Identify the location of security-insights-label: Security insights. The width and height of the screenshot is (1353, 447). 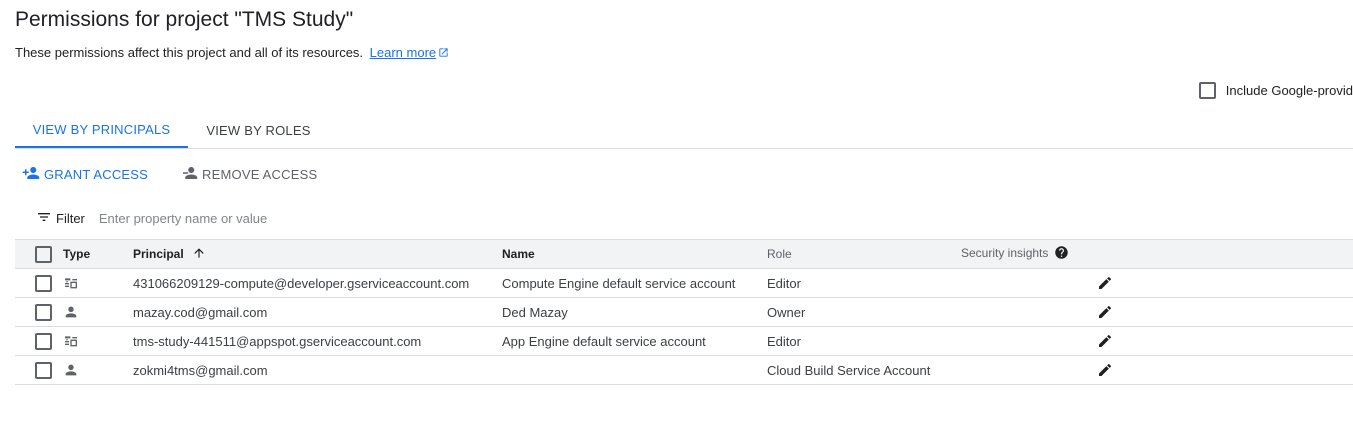
(1005, 253).